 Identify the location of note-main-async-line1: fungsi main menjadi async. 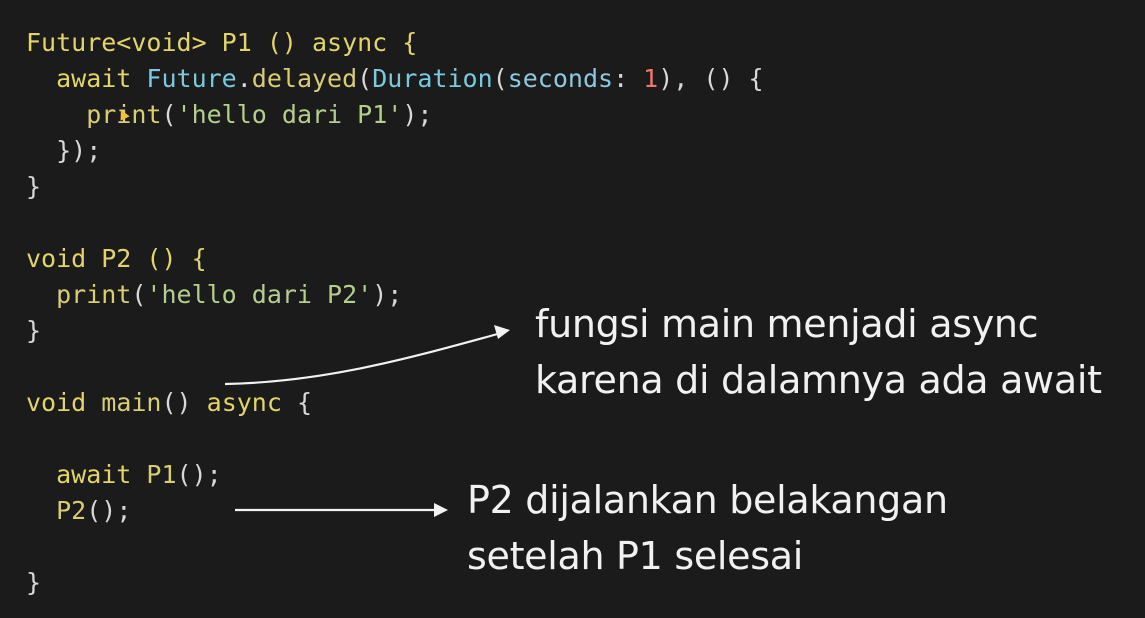
(787, 324).